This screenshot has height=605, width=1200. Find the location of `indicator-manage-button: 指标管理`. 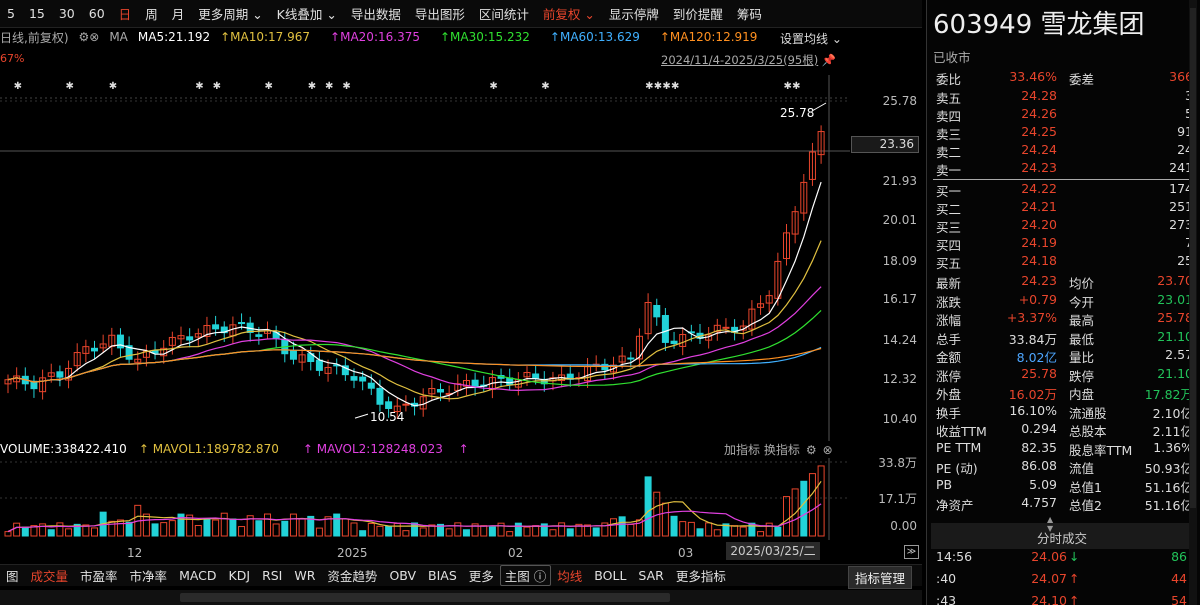

indicator-manage-button: 指标管理 is located at coordinates (879, 577).